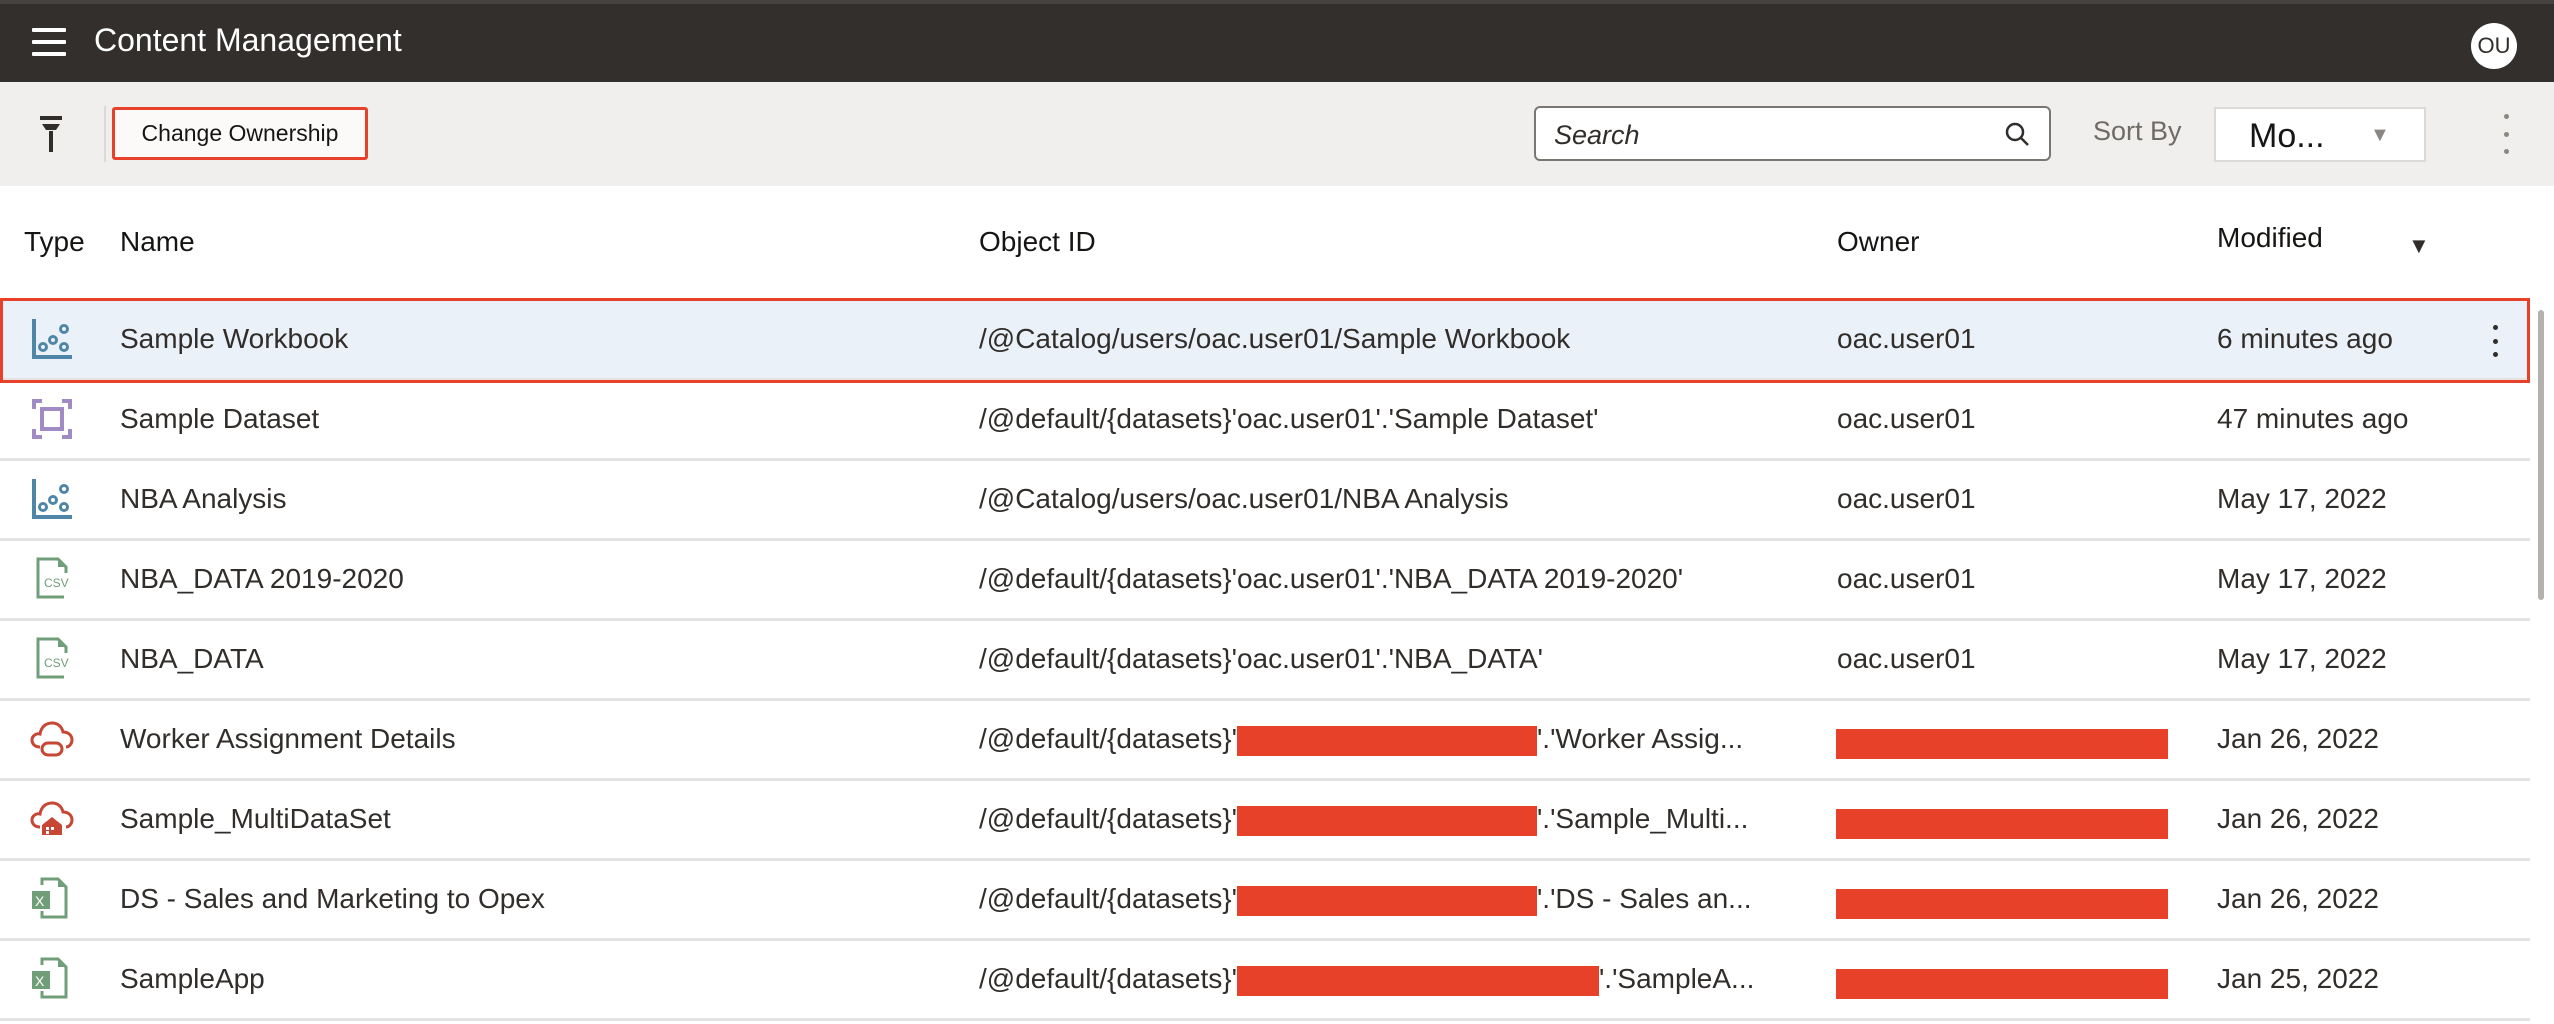  What do you see at coordinates (2270, 238) in the screenshot?
I see `column-header-modified: Modified` at bounding box center [2270, 238].